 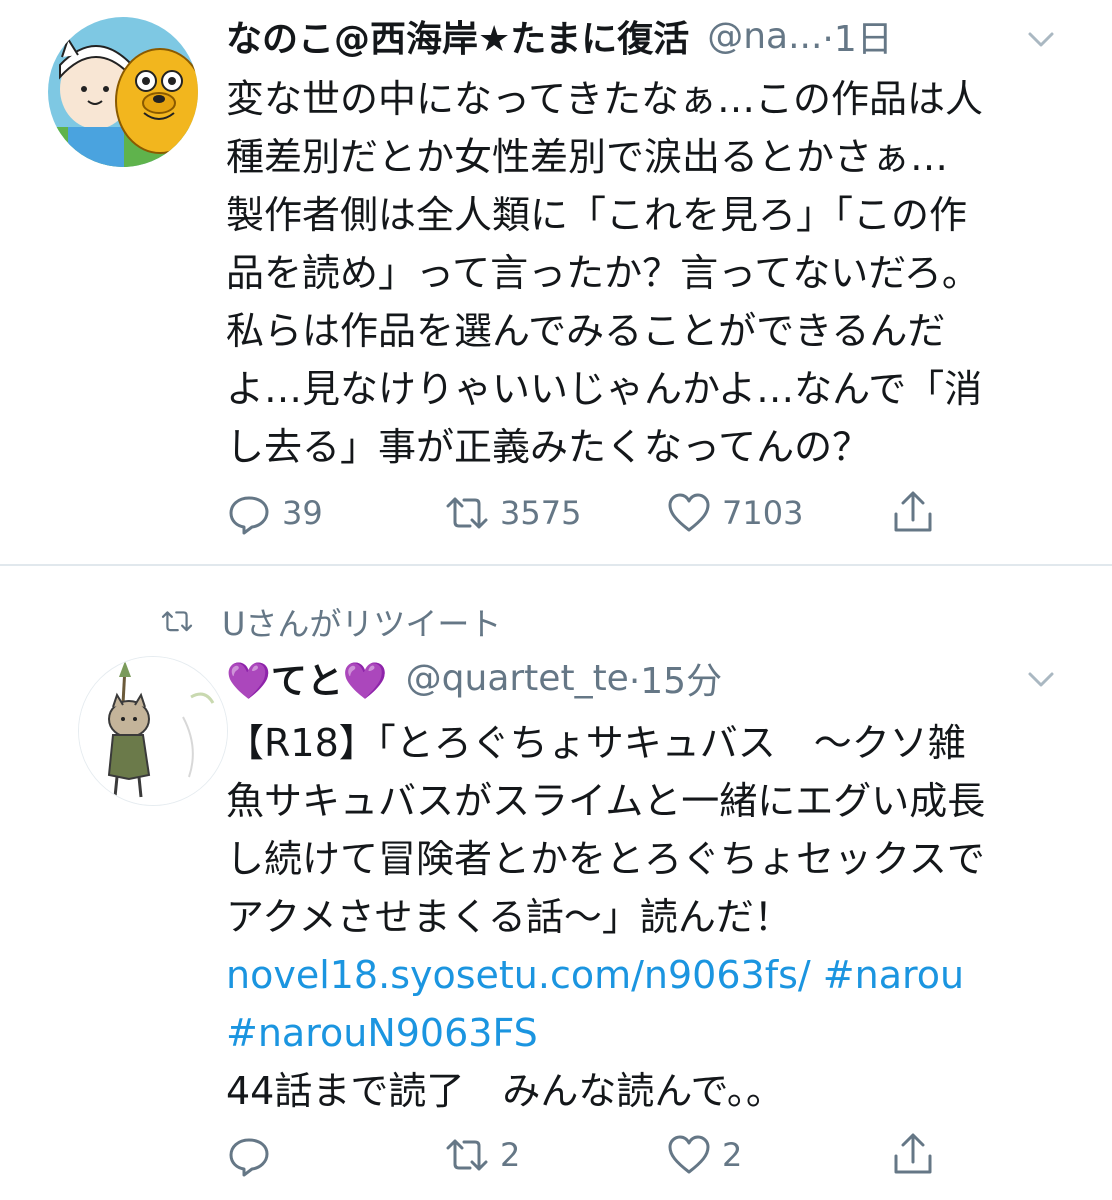 What do you see at coordinates (382, 1033) in the screenshot?
I see `hashtag: #narouN9063FS` at bounding box center [382, 1033].